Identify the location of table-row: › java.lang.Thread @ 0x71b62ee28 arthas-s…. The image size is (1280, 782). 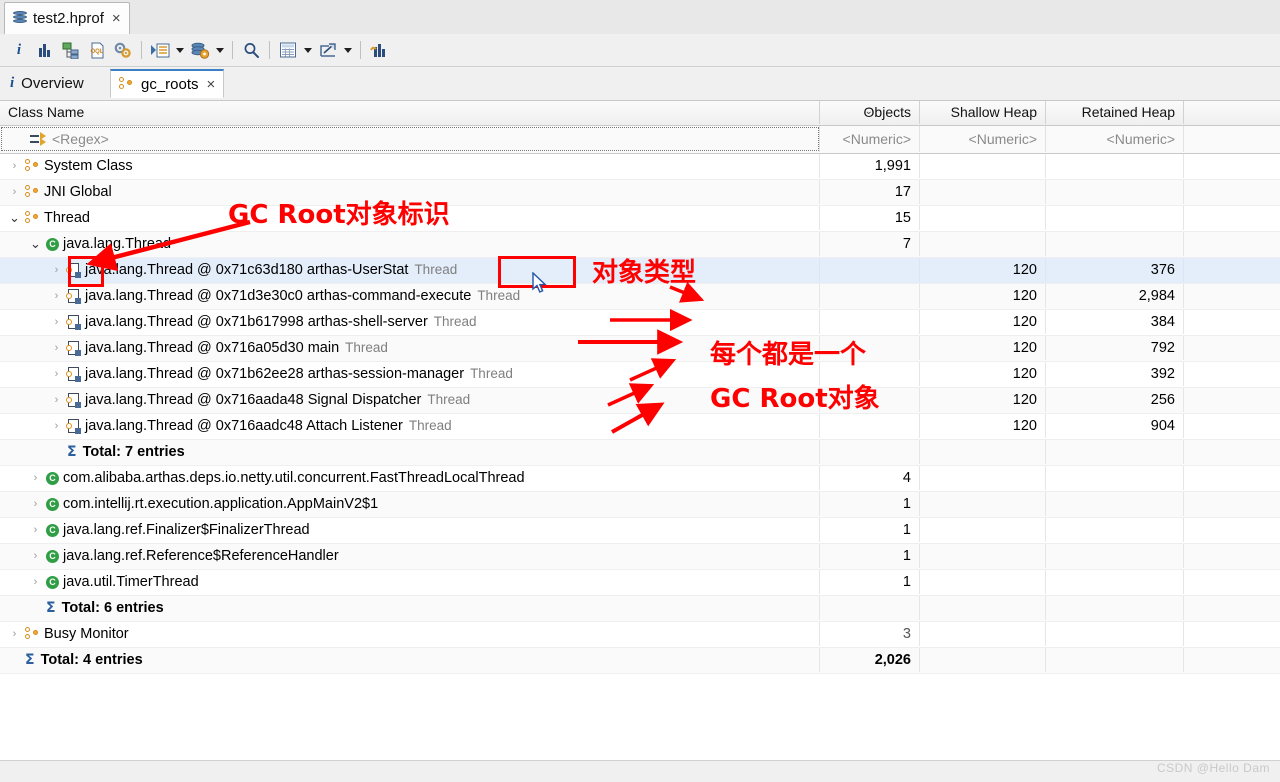
(640, 375).